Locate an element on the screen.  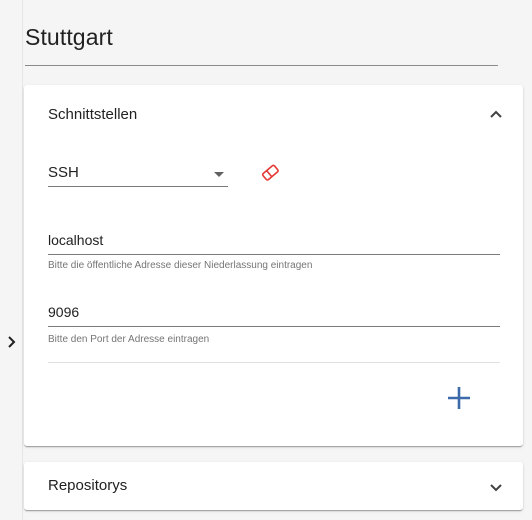
chevron-down-icon is located at coordinates (496, 488).